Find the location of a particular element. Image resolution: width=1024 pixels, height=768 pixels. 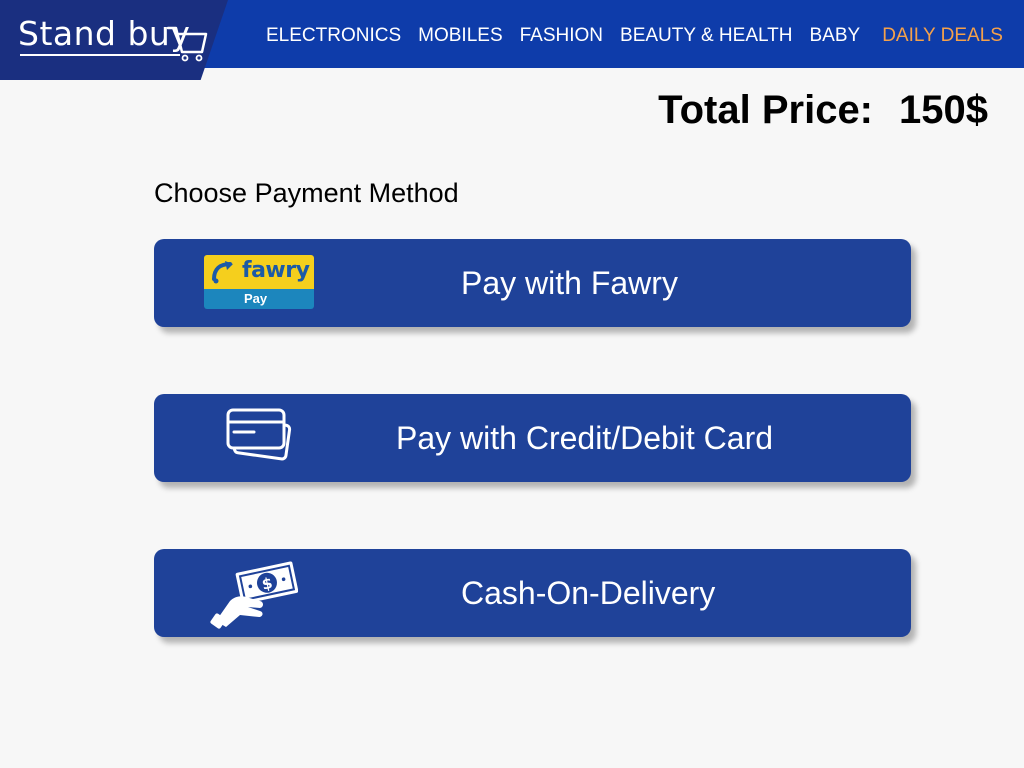

logo-area: Stand buy is located at coordinates (114, 40).